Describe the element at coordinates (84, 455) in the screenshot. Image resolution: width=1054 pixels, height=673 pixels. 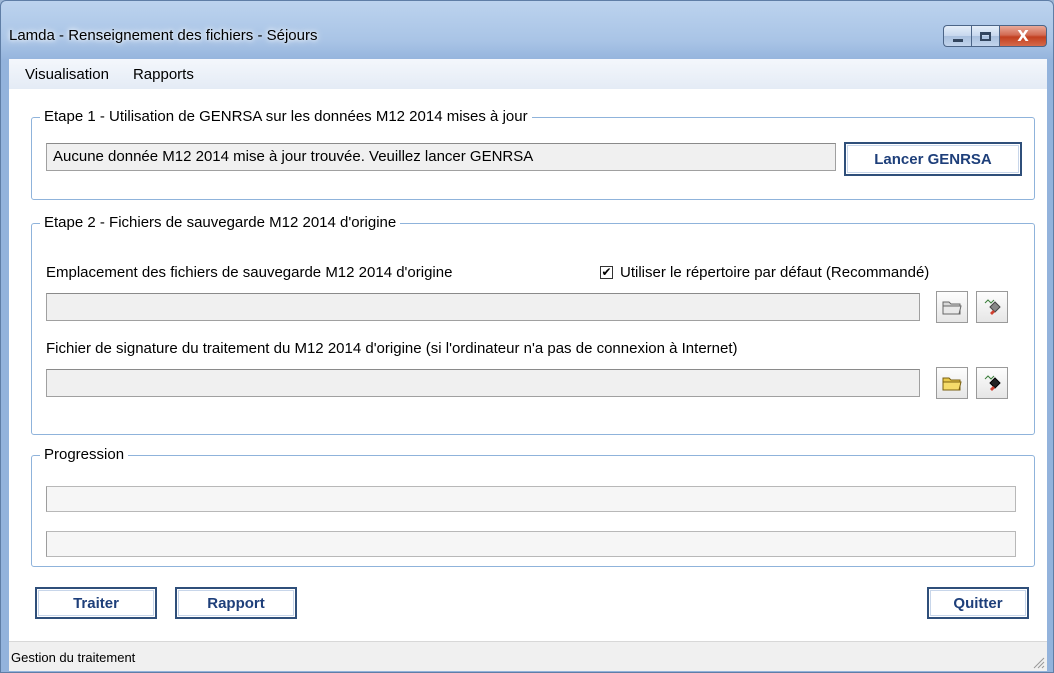
I see `progress-title: Progression` at that location.